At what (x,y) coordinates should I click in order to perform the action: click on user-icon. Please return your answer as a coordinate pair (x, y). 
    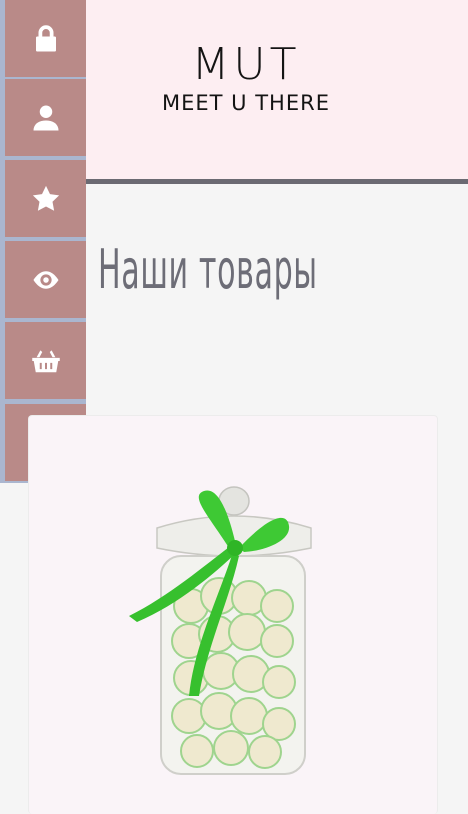
    Looking at the image, I should click on (45, 117).